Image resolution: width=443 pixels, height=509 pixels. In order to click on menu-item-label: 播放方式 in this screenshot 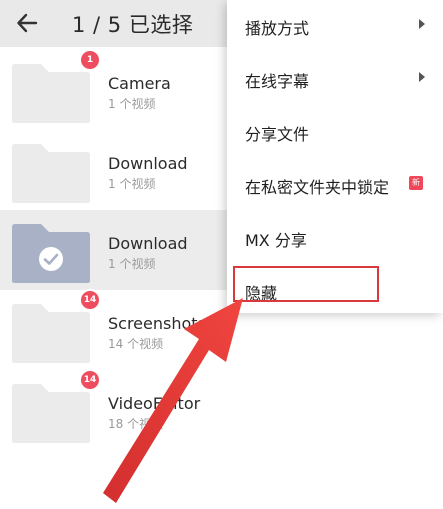, I will do `click(277, 28)`.